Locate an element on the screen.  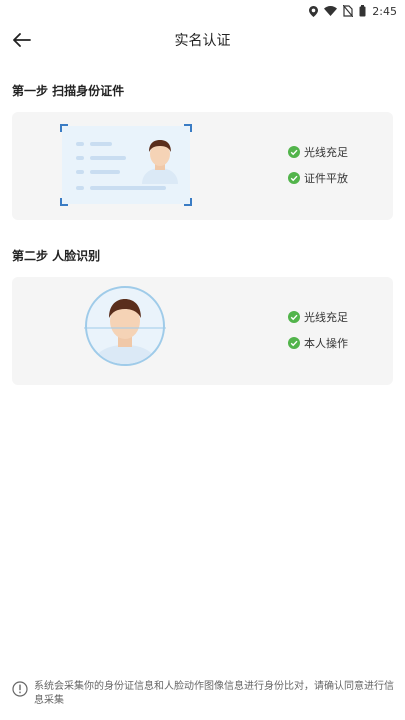
face-recognition-card: 光线充足 本人操作 is located at coordinates (202, 331).